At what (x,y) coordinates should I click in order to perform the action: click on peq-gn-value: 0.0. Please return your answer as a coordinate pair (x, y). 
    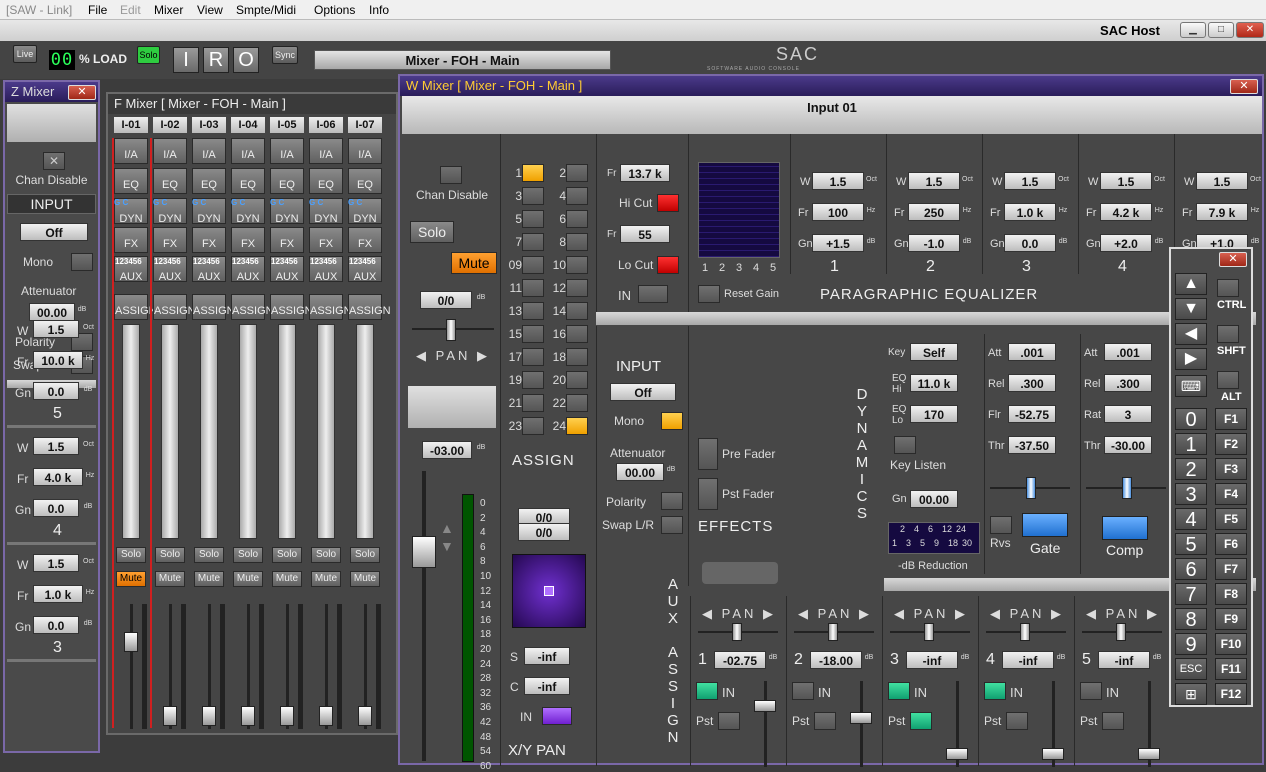
    Looking at the image, I should click on (1030, 243).